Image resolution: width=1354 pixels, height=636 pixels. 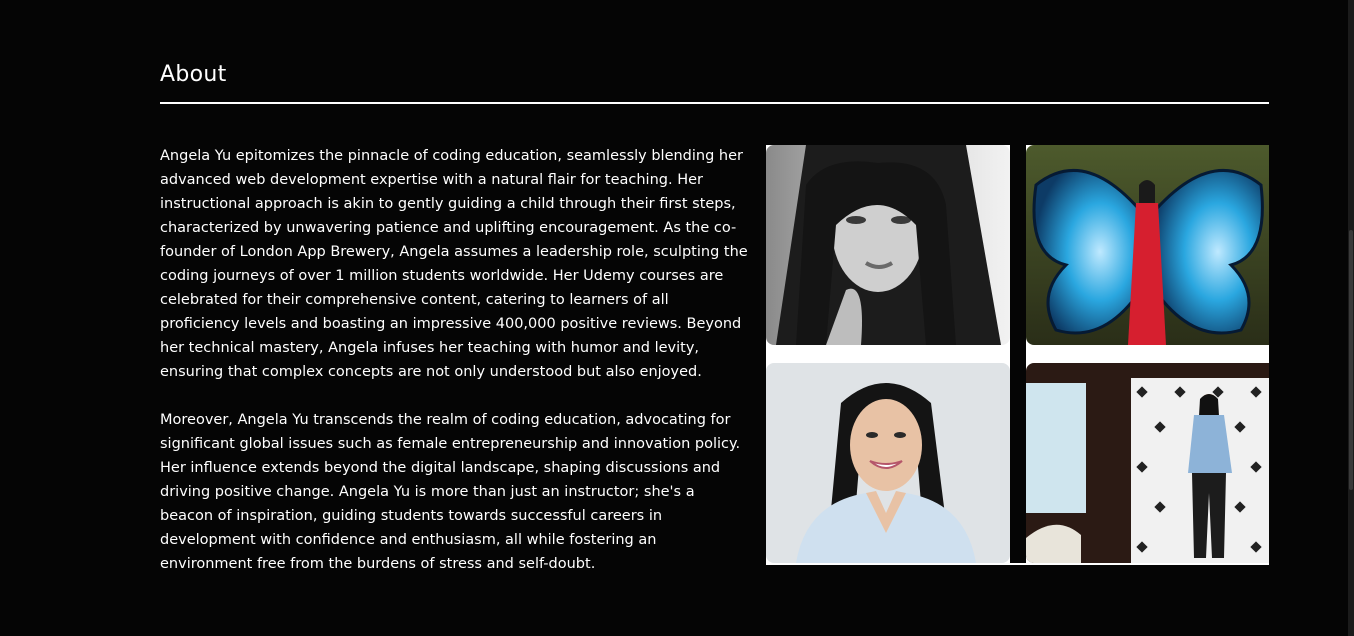 I want to click on photo-headshot, so click(x=888, y=463).